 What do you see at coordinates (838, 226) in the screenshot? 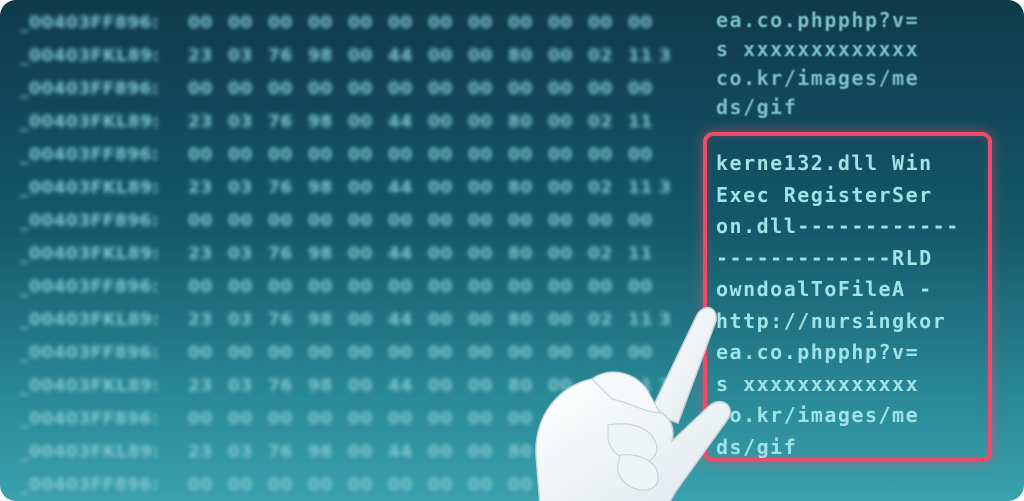
I see `highlighted-string-line: on.dll------------` at bounding box center [838, 226].